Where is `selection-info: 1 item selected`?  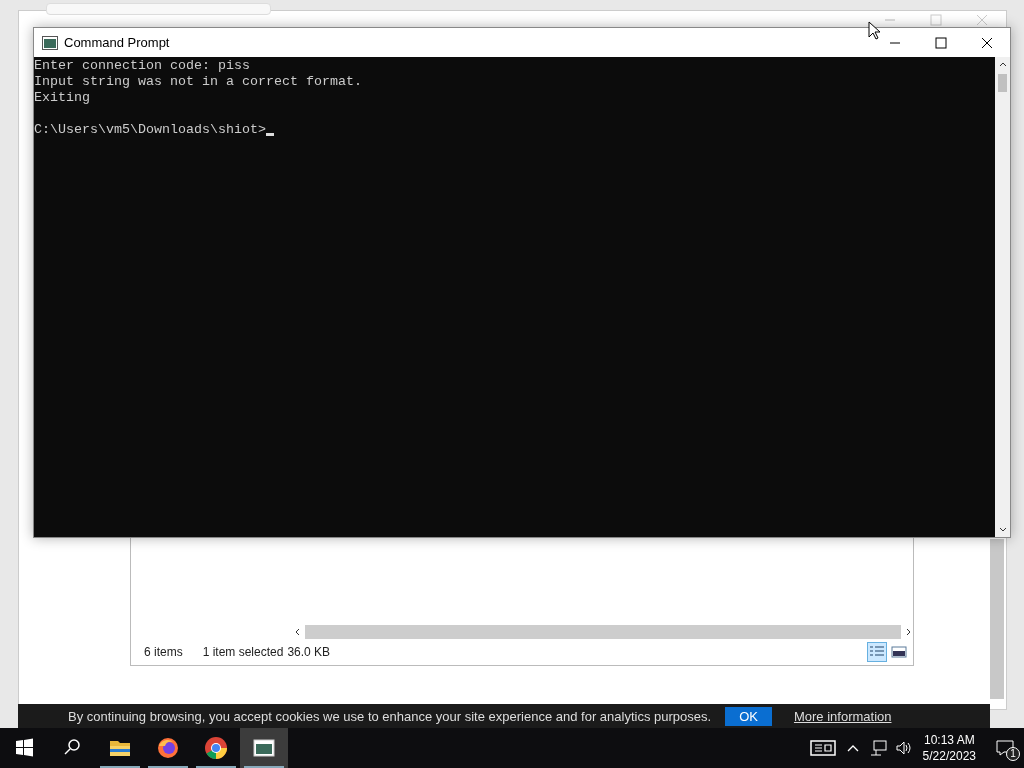
selection-info: 1 item selected is located at coordinates (243, 652).